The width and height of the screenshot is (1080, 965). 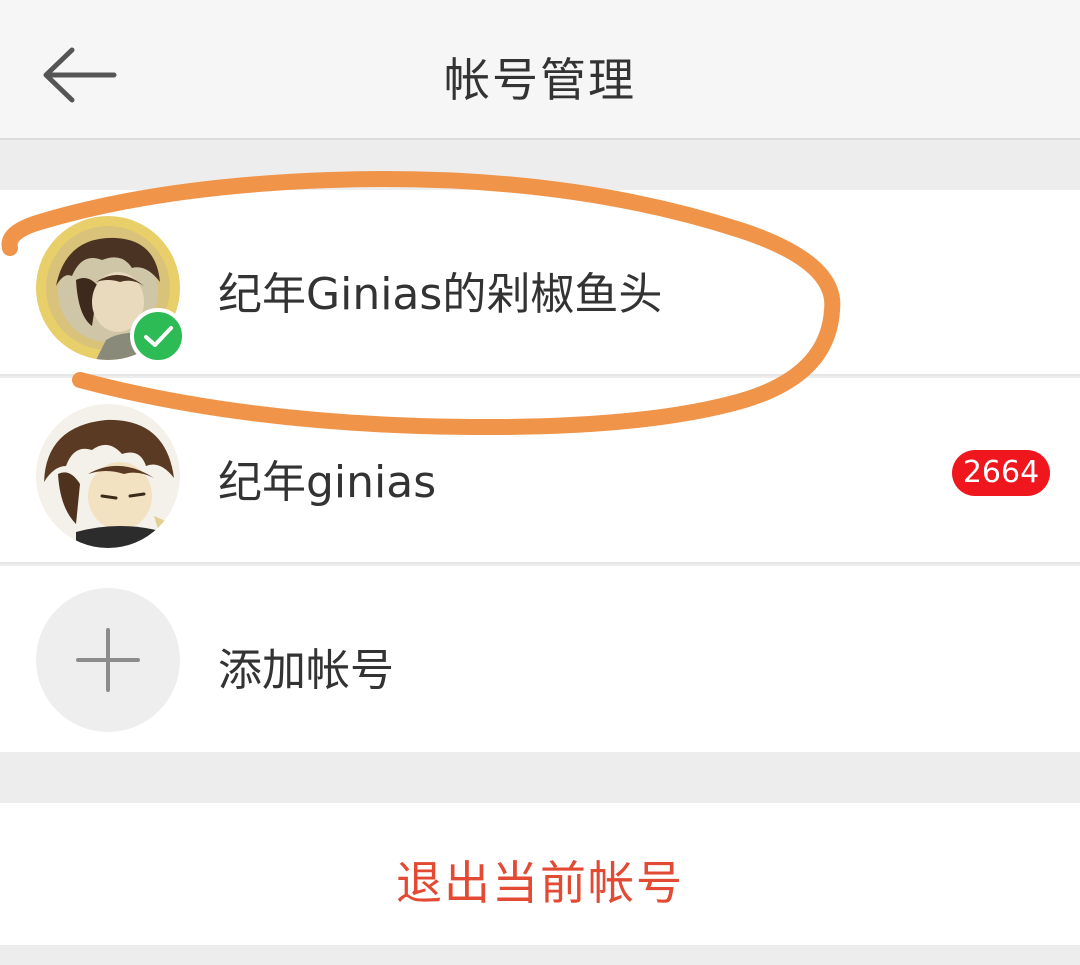 What do you see at coordinates (440, 294) in the screenshot?
I see `account-name: 纪年Ginias的剁椒鱼头` at bounding box center [440, 294].